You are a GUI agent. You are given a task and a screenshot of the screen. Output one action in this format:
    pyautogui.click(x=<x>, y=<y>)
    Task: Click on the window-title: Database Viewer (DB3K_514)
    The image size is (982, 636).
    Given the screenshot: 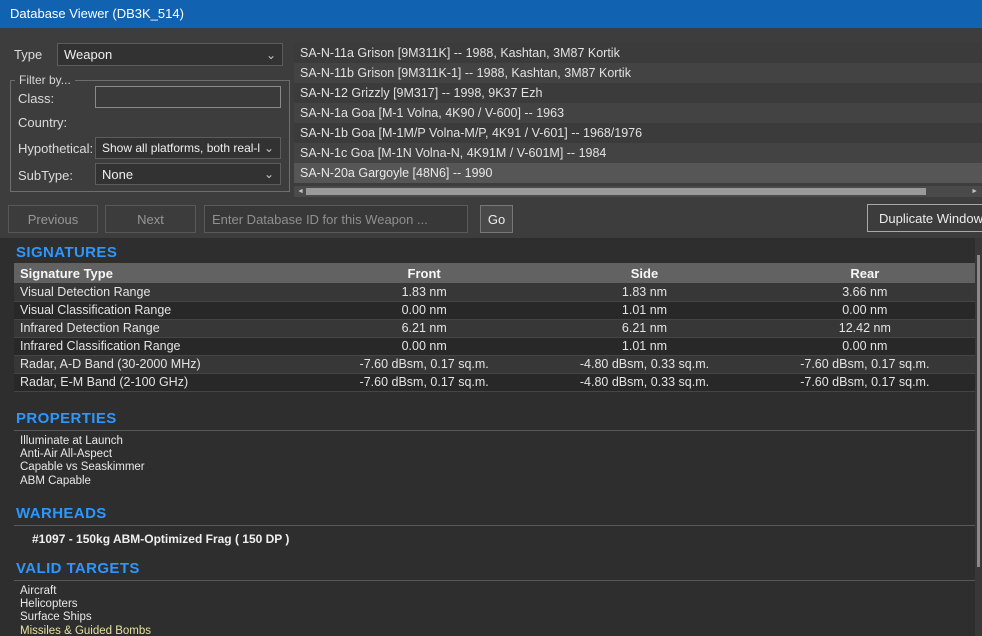 What is the action you would take?
    pyautogui.click(x=97, y=13)
    